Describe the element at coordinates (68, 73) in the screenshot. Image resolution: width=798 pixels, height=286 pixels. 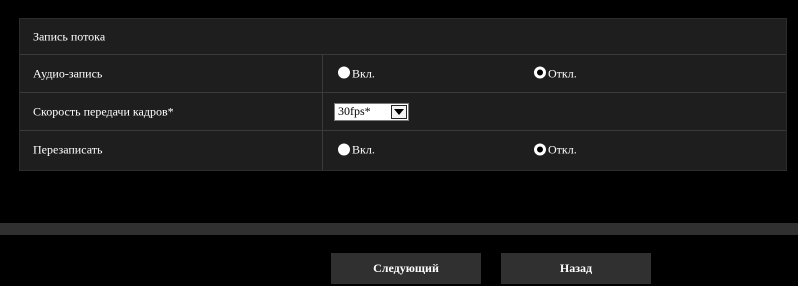
I see `audio-recording-label: Аудио-запись` at that location.